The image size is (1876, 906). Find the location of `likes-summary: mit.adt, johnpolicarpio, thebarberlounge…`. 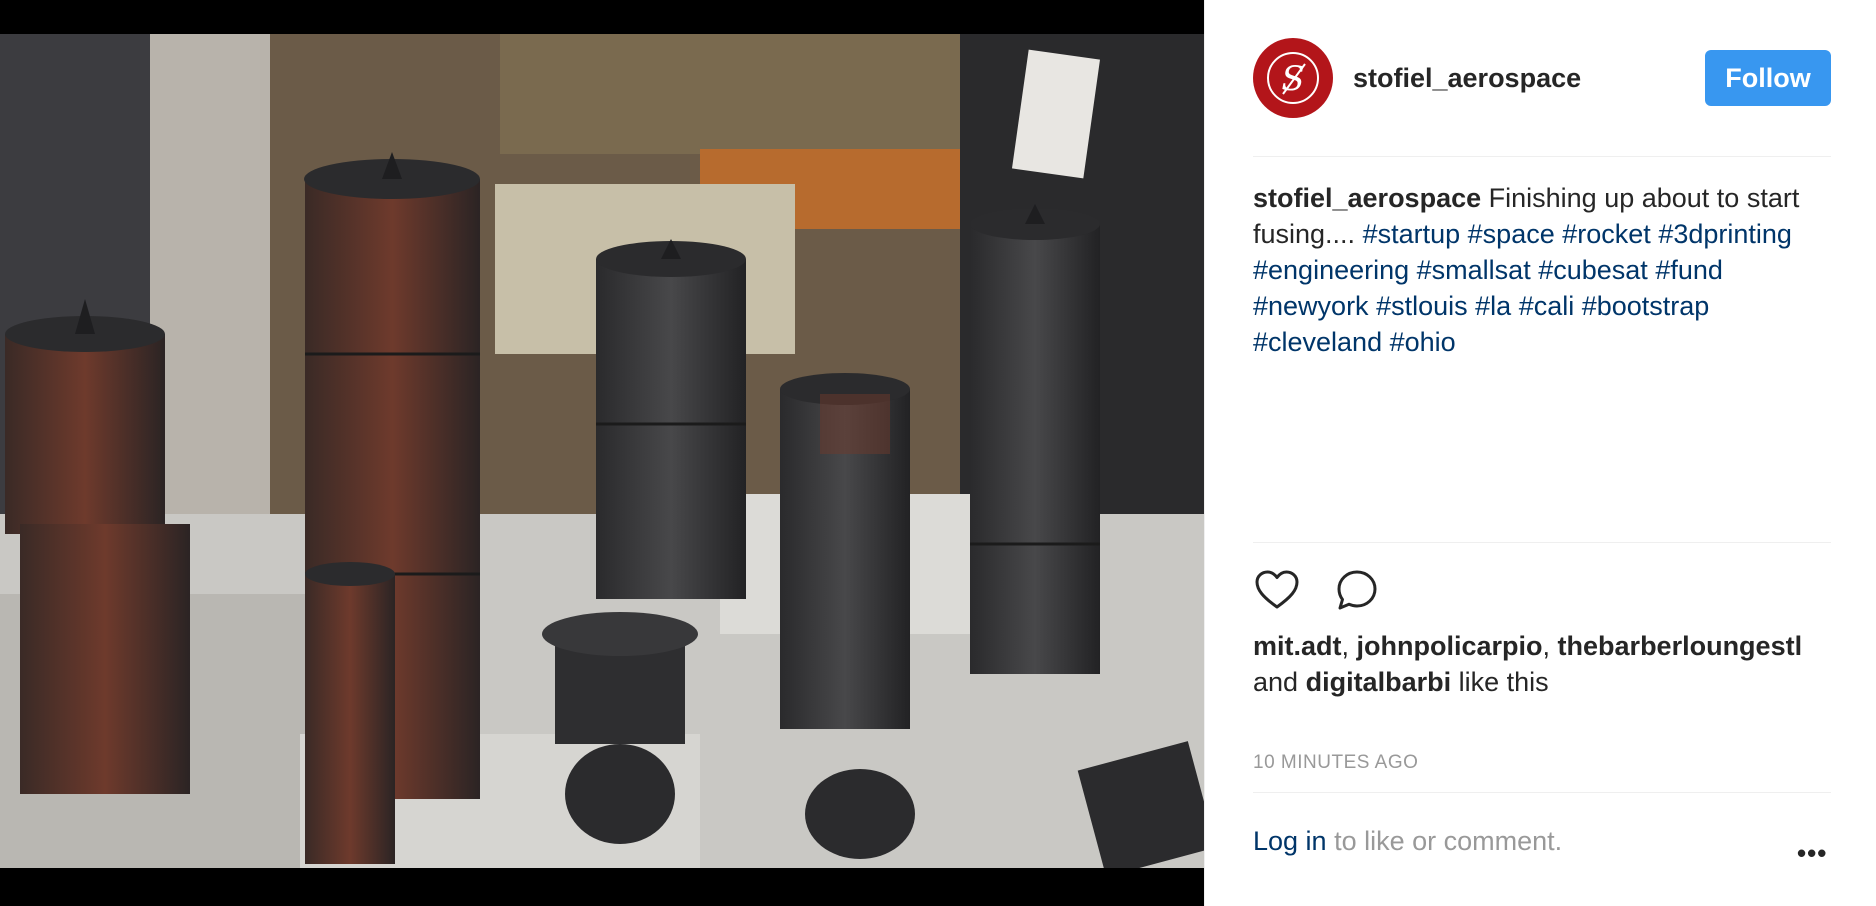

likes-summary: mit.adt, johnpolicarpio, thebarberlounge… is located at coordinates (1528, 664).